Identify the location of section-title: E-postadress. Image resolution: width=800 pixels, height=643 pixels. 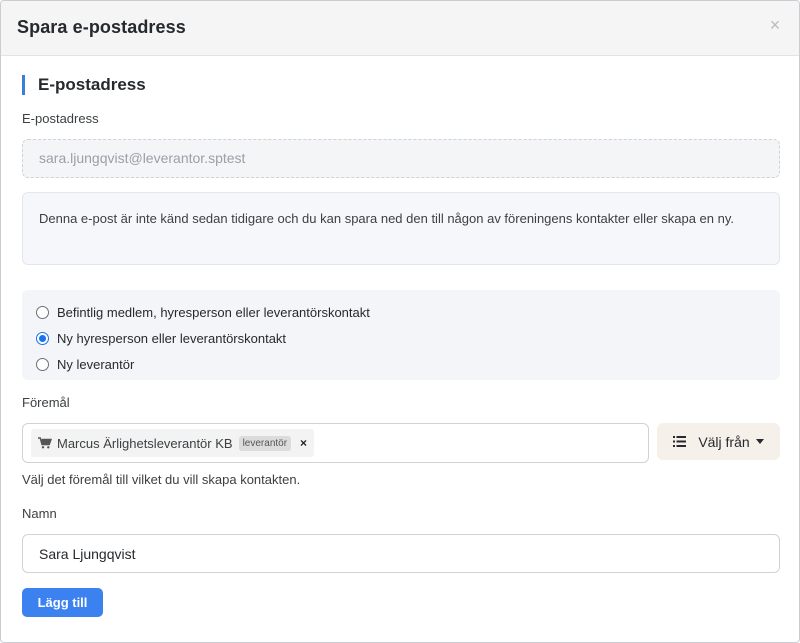
(84, 85).